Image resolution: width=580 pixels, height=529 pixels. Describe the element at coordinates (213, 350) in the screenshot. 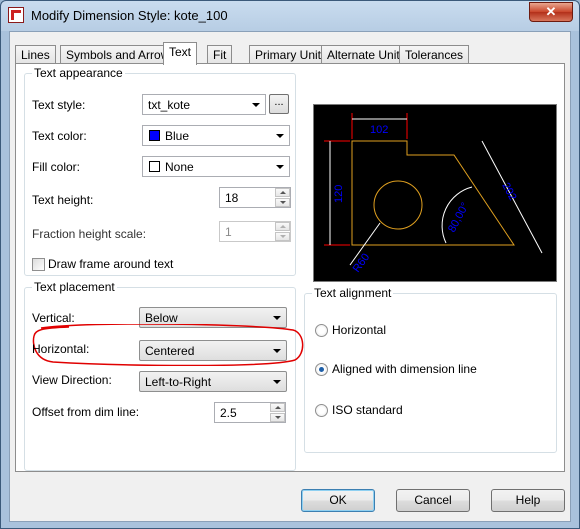

I see `horizontal-dropdown: Centered` at that location.